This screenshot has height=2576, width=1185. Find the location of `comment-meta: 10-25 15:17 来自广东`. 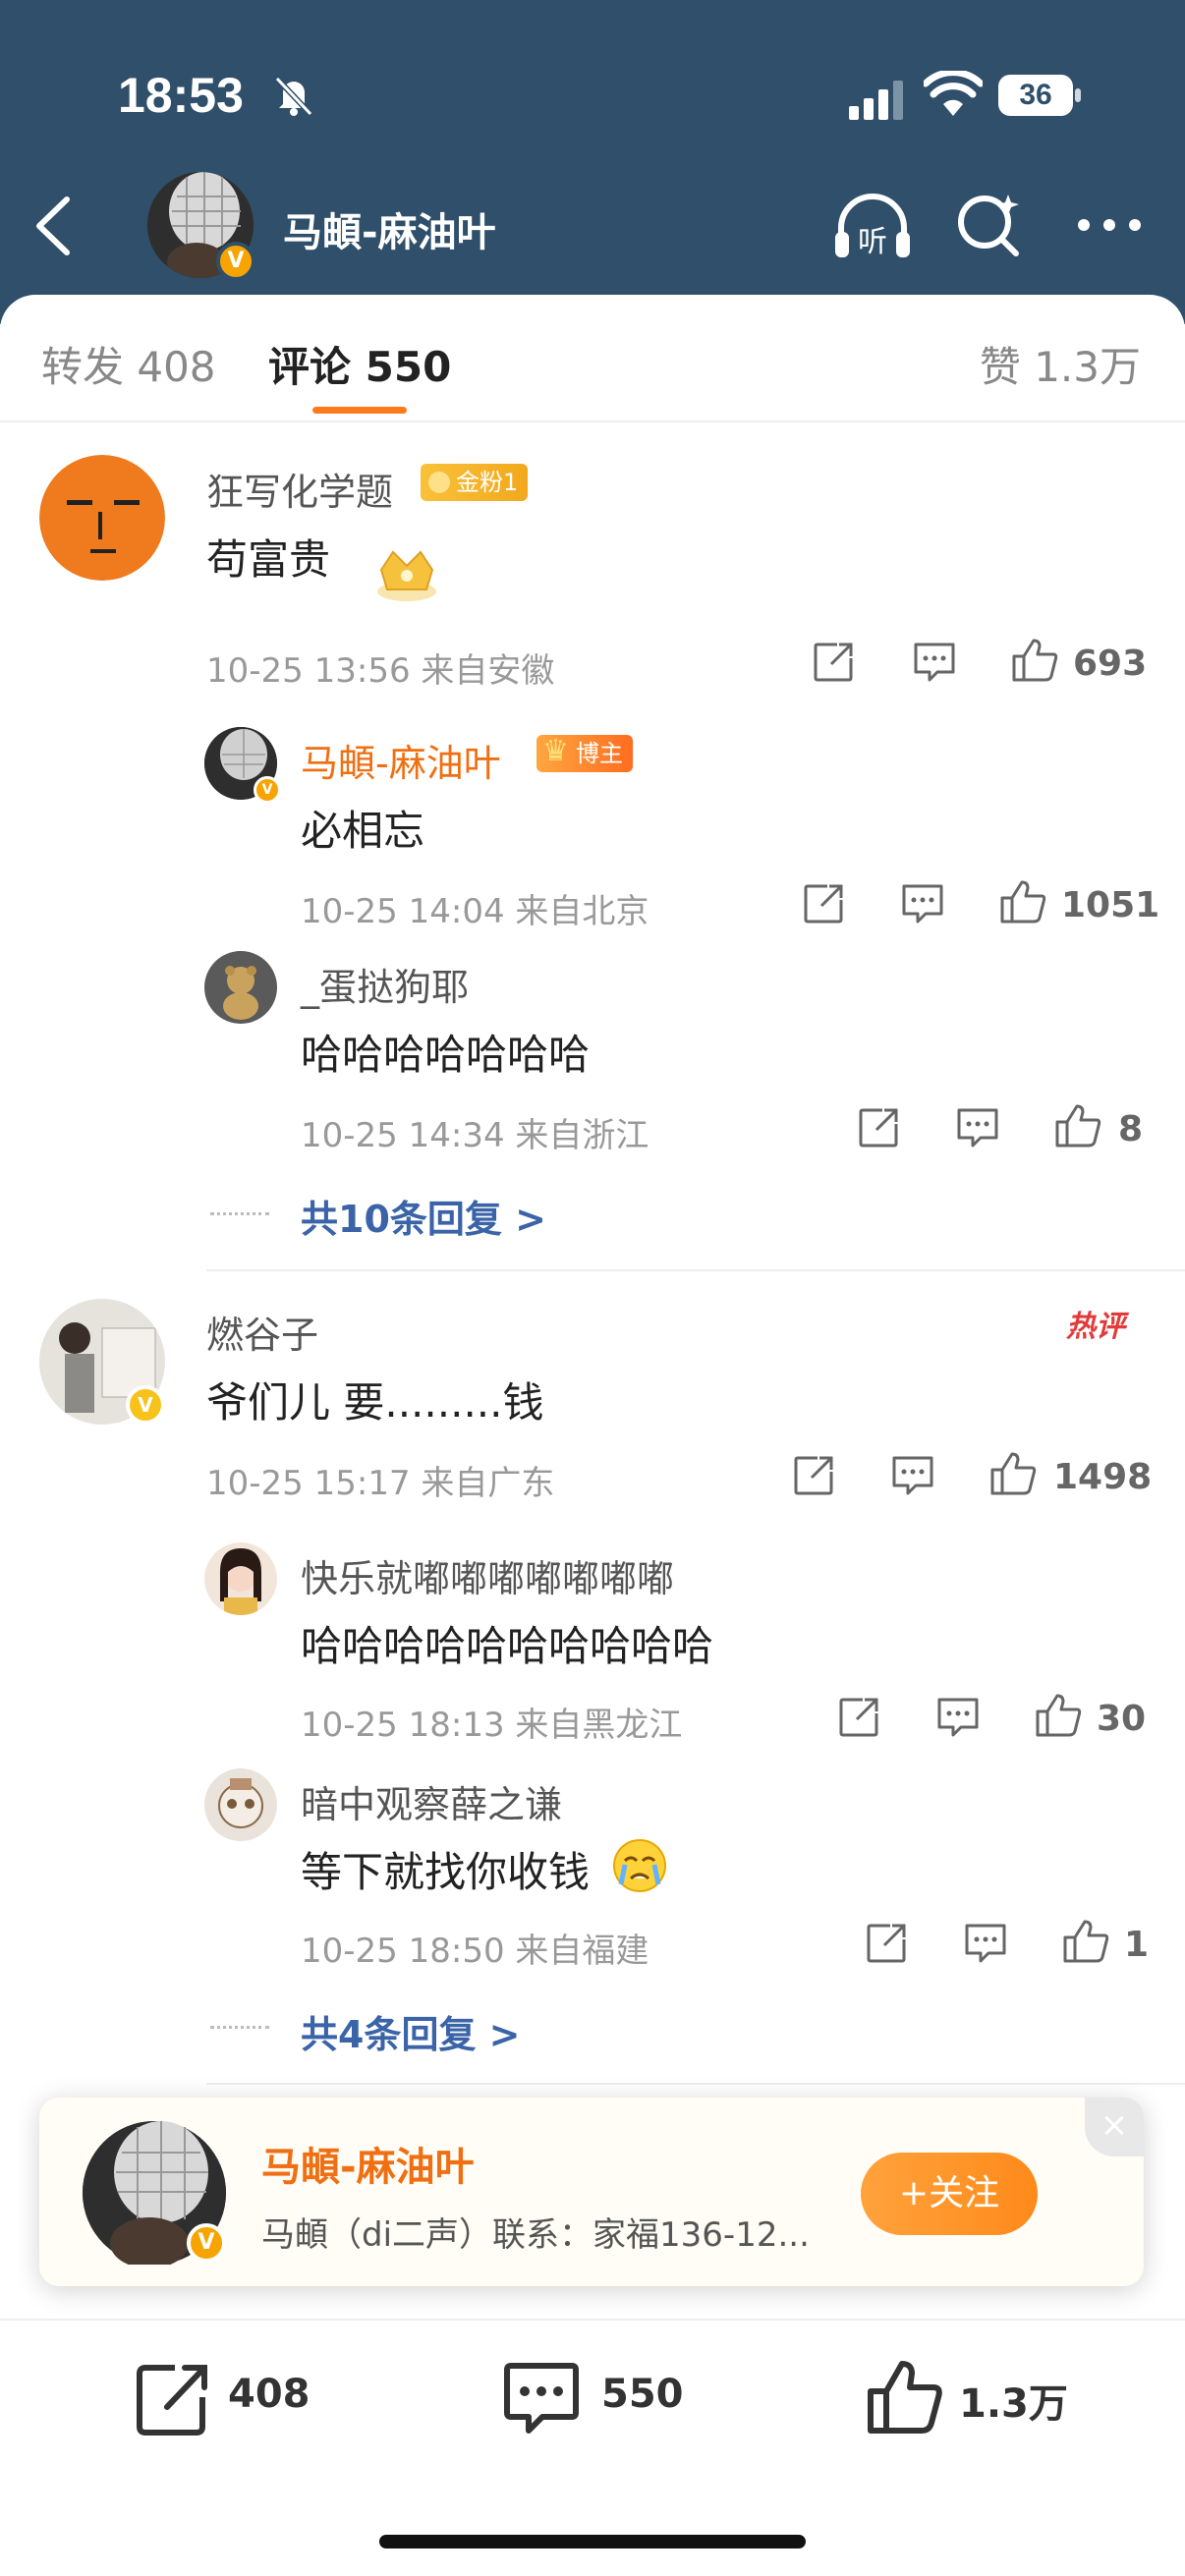

comment-meta: 10-25 15:17 来自广东 is located at coordinates (381, 1483).